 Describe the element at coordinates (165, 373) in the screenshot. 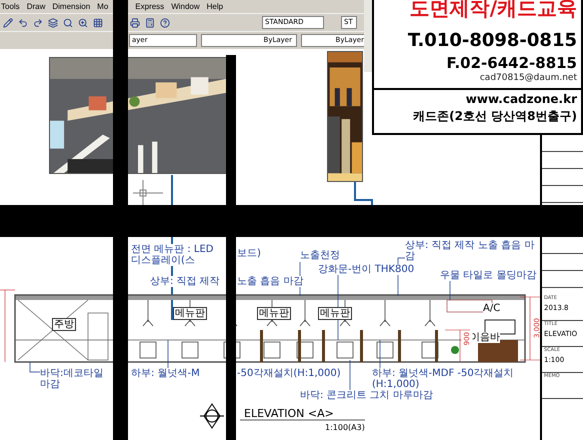

I see `annotation-text: 하부: 월넛색-M` at that location.